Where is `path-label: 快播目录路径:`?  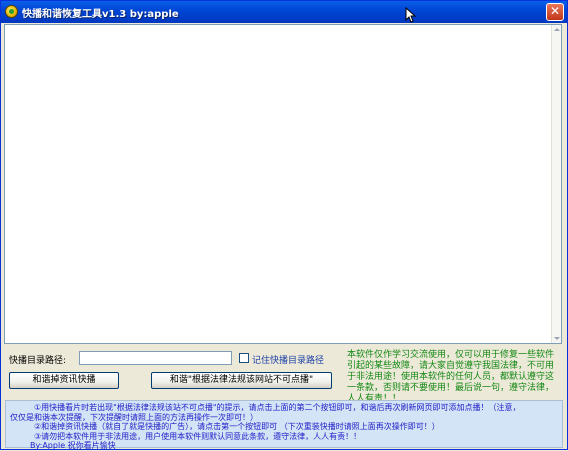 path-label: 快播目录路径: is located at coordinates (38, 361).